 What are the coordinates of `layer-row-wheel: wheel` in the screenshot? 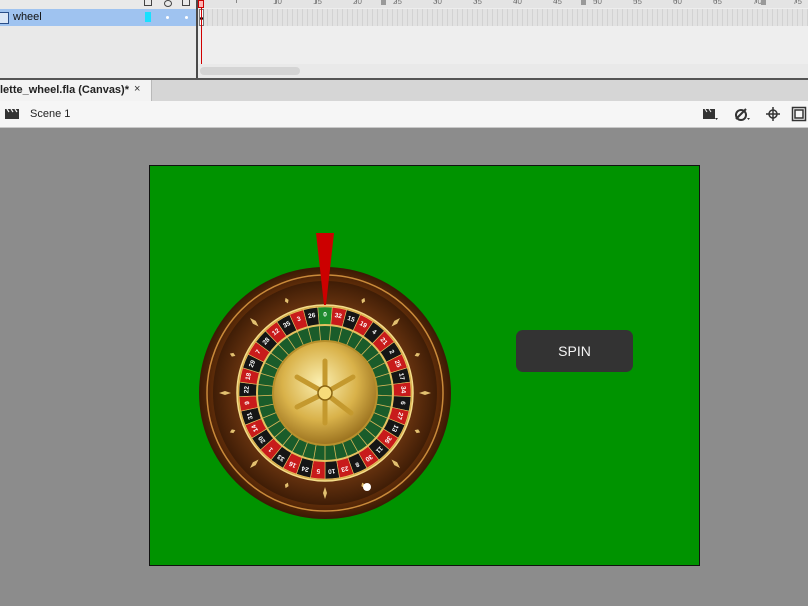 It's located at (98, 17).